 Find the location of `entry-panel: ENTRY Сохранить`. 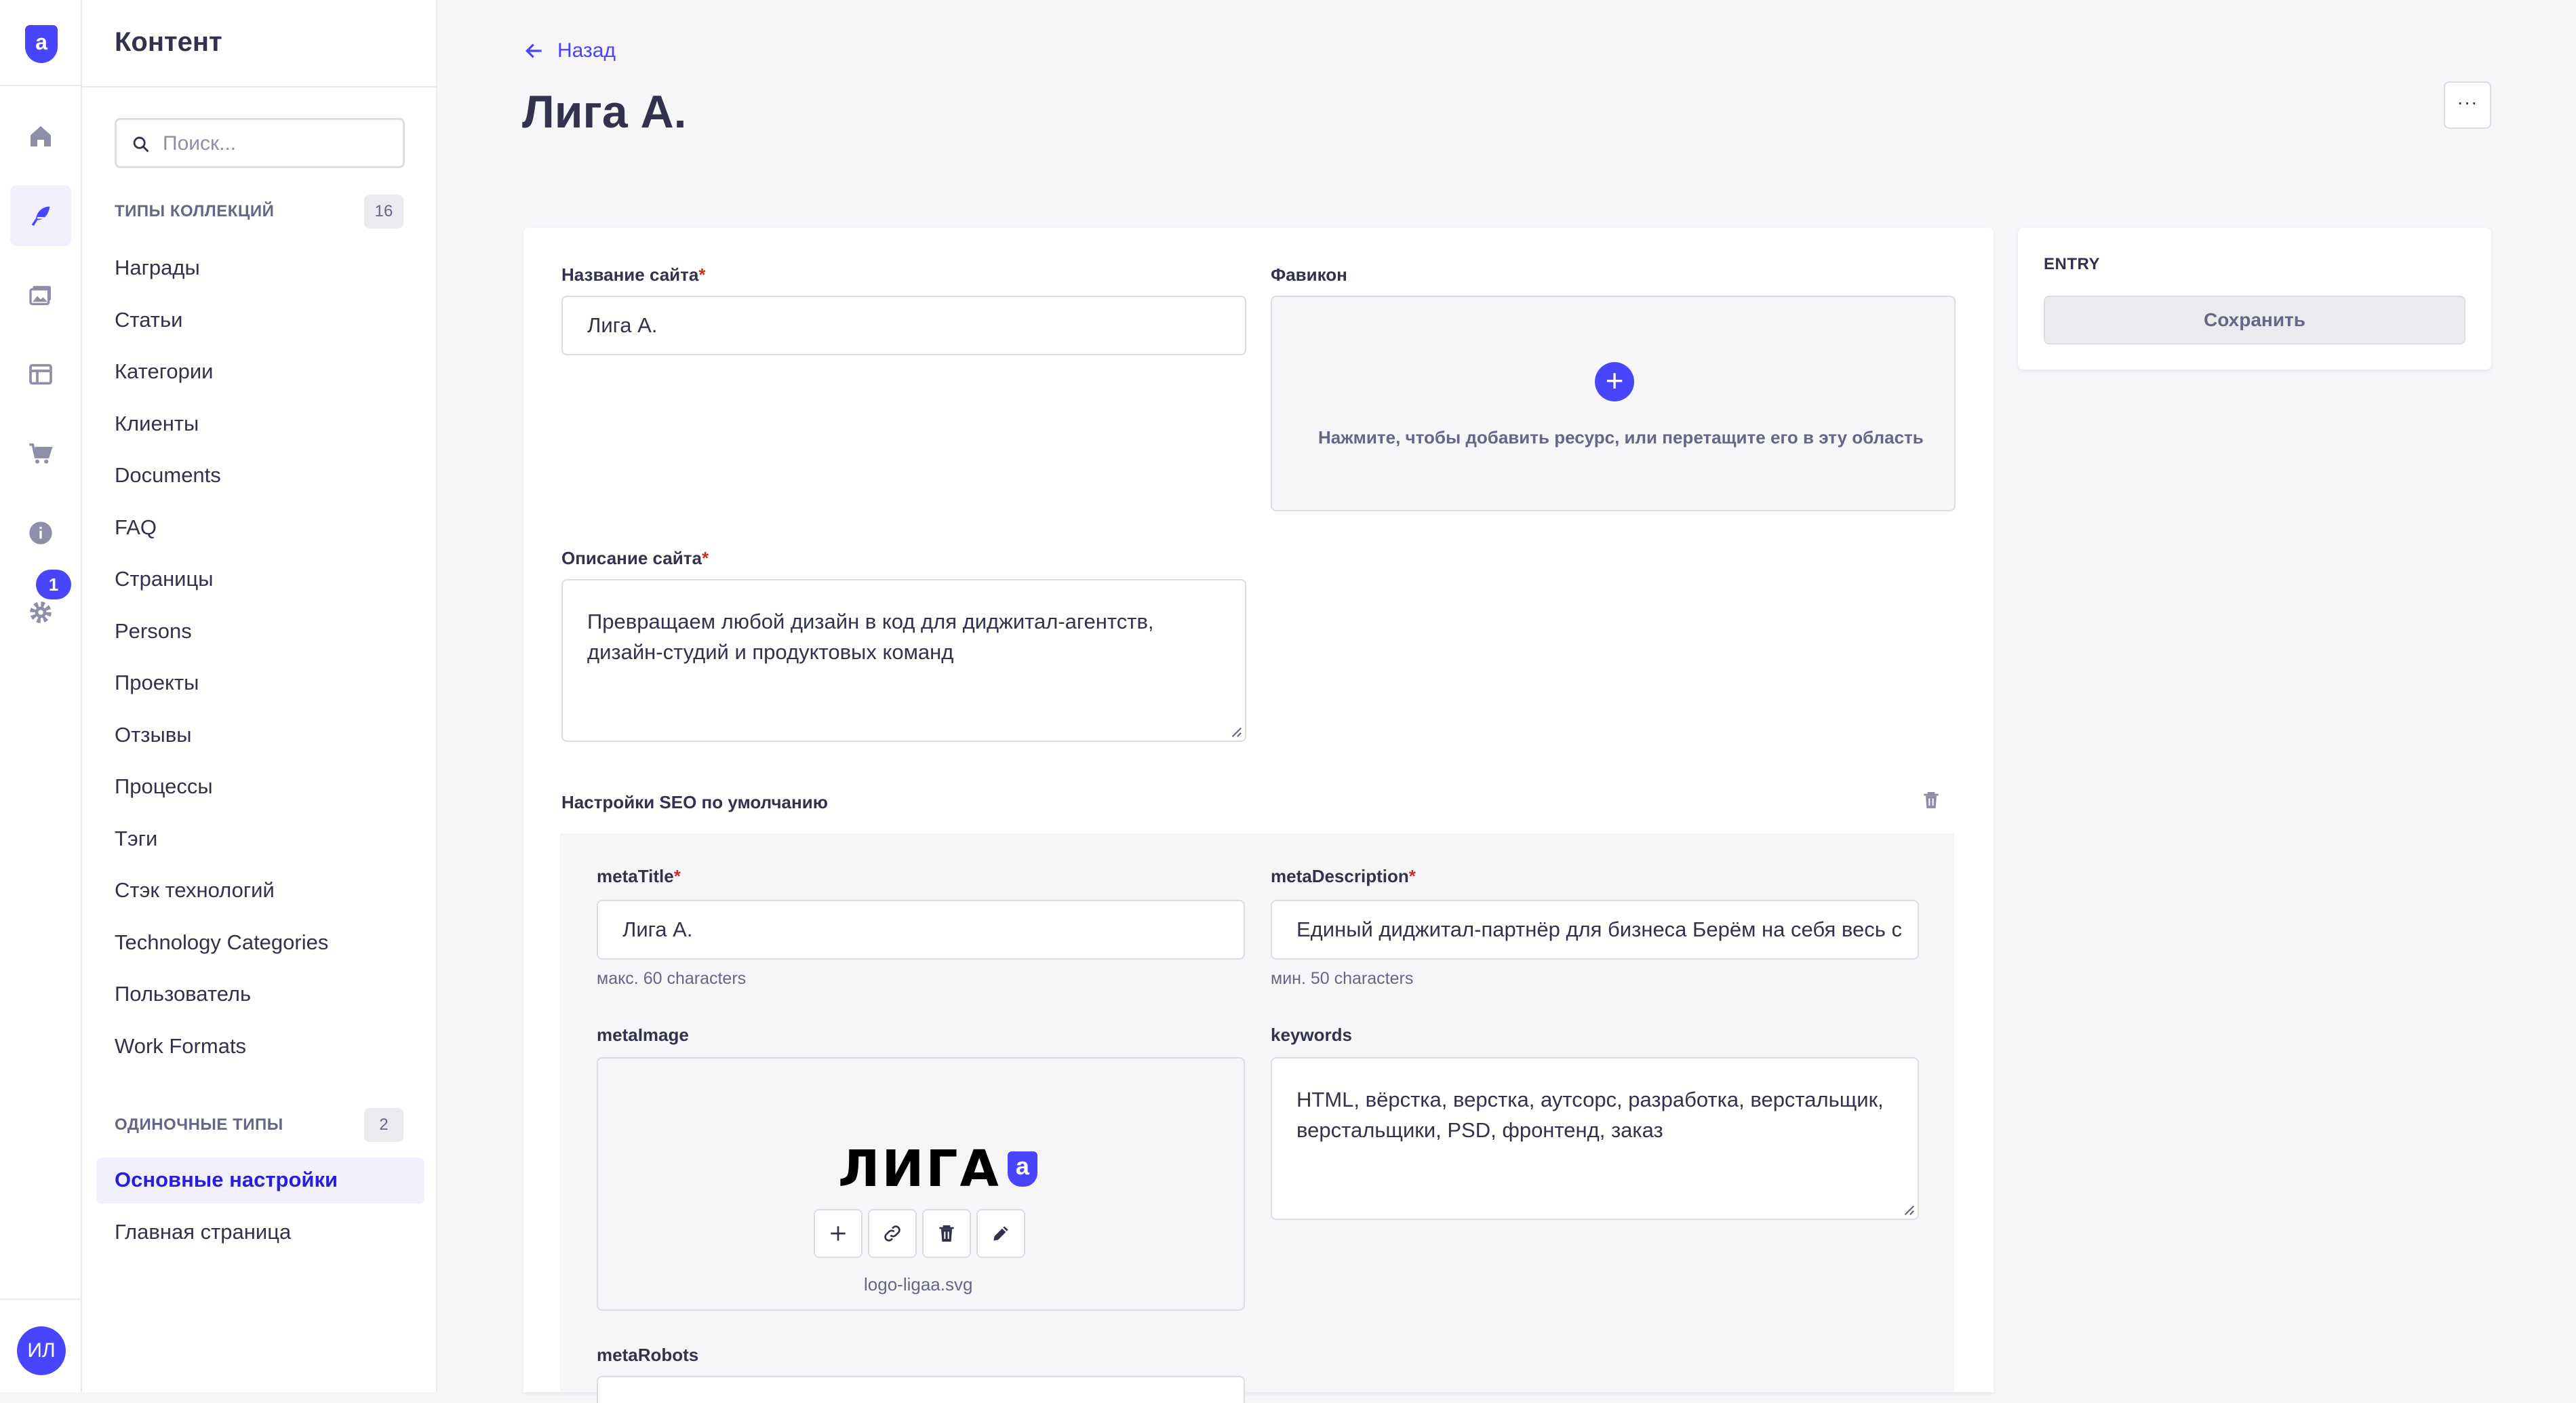

entry-panel: ENTRY Сохранить is located at coordinates (2254, 299).